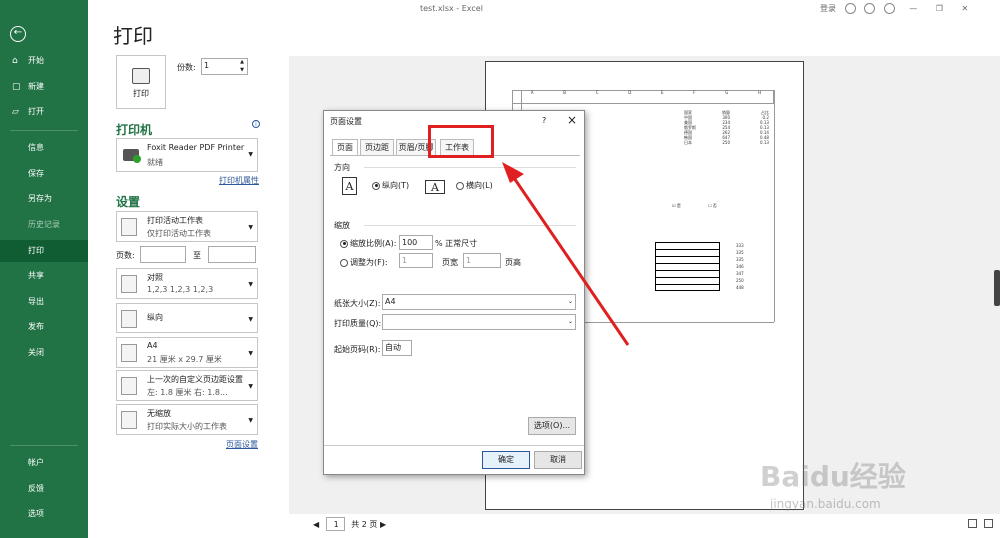 The width and height of the screenshot is (1000, 538). Describe the element at coordinates (187, 352) in the screenshot. I see `paper-size-select: A4 21 厘米 x 29.7 厘米 ▼` at that location.